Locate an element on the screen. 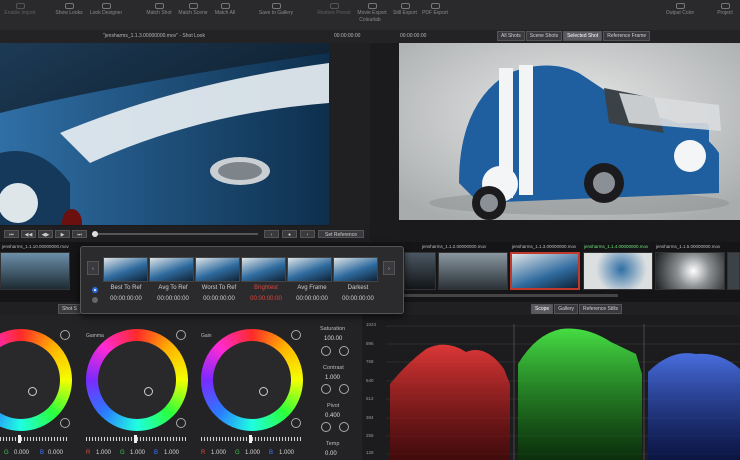  pin-icon: ● is located at coordinates (289, 234).